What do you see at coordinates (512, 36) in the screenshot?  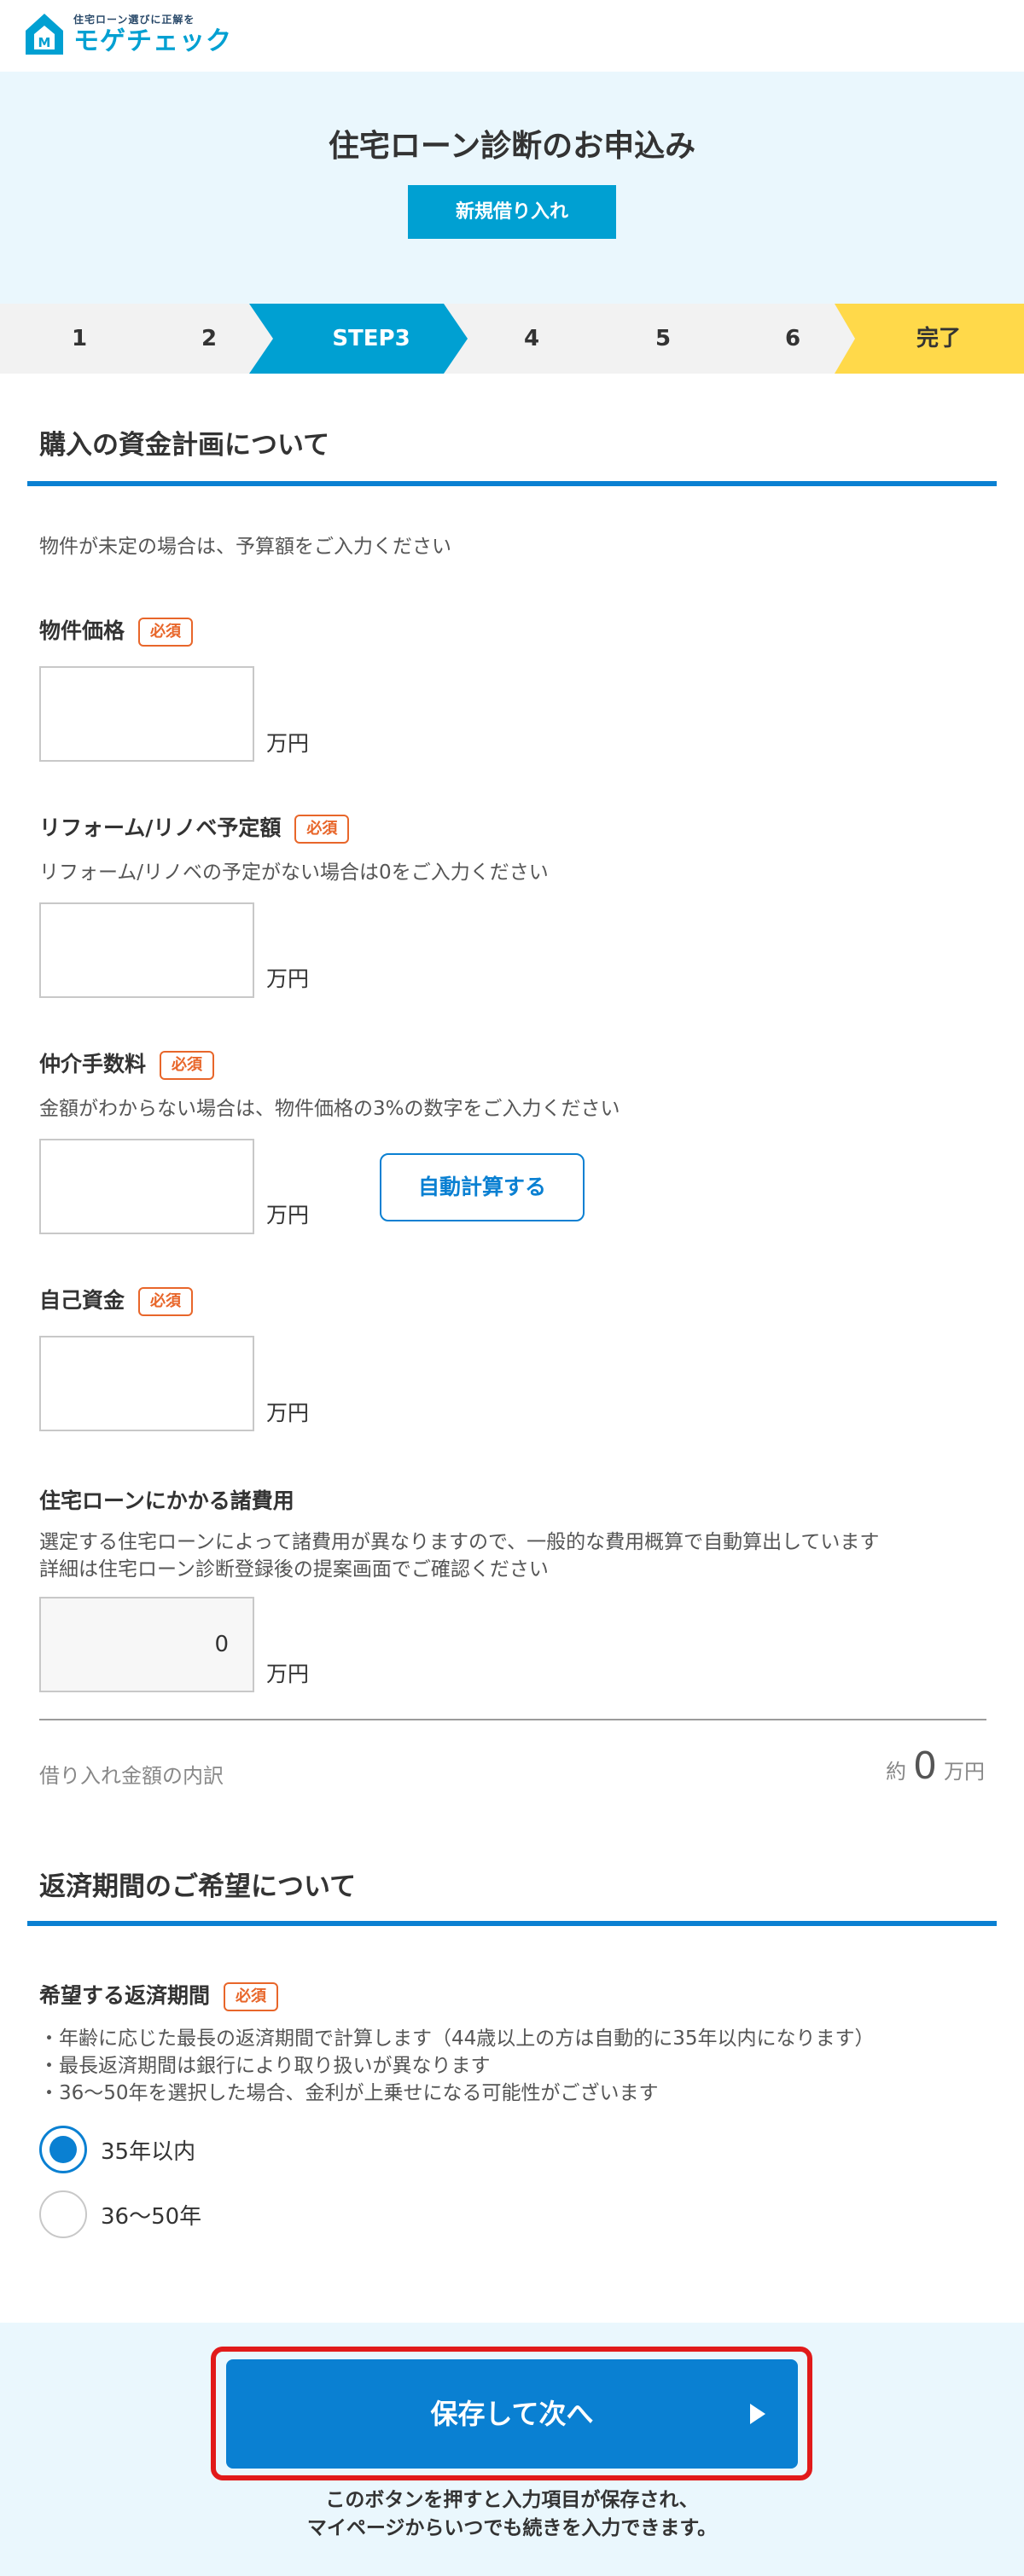 I see `site-header: M 住宅ローン選びに正解を モゲチェック` at bounding box center [512, 36].